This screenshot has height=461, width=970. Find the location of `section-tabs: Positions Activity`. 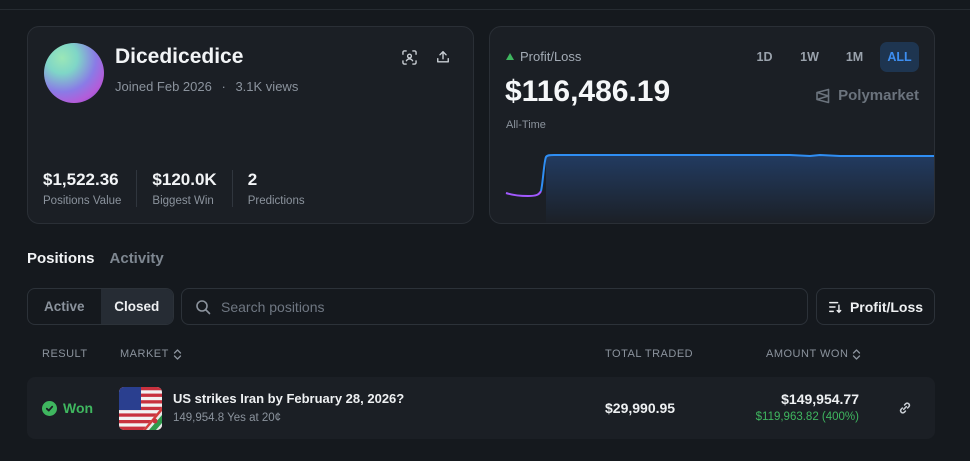

section-tabs: Positions Activity is located at coordinates (95, 258).